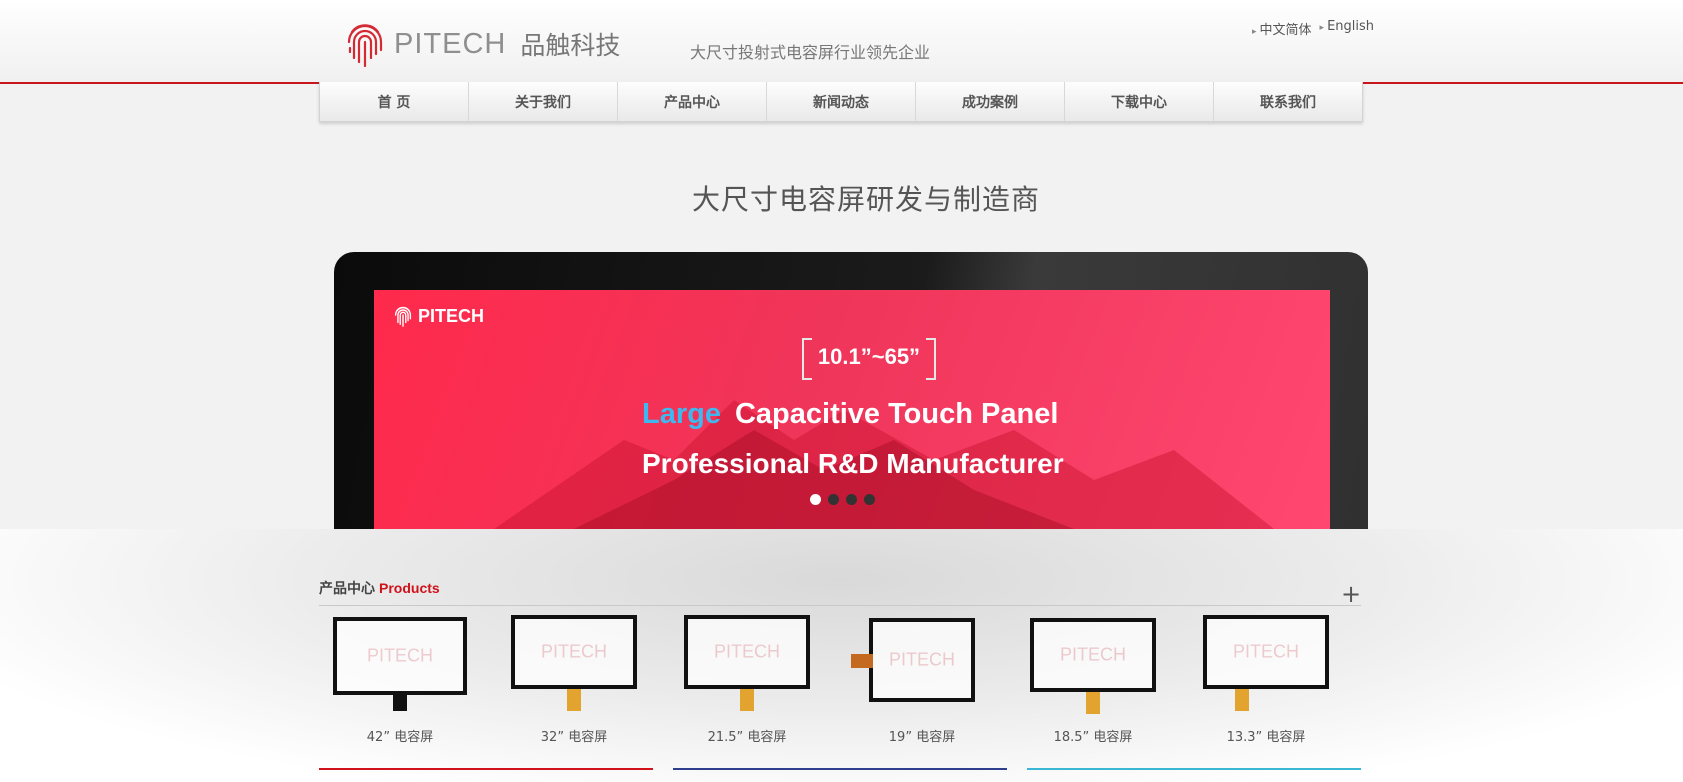  What do you see at coordinates (1351, 594) in the screenshot?
I see `more-products-button: +` at bounding box center [1351, 594].